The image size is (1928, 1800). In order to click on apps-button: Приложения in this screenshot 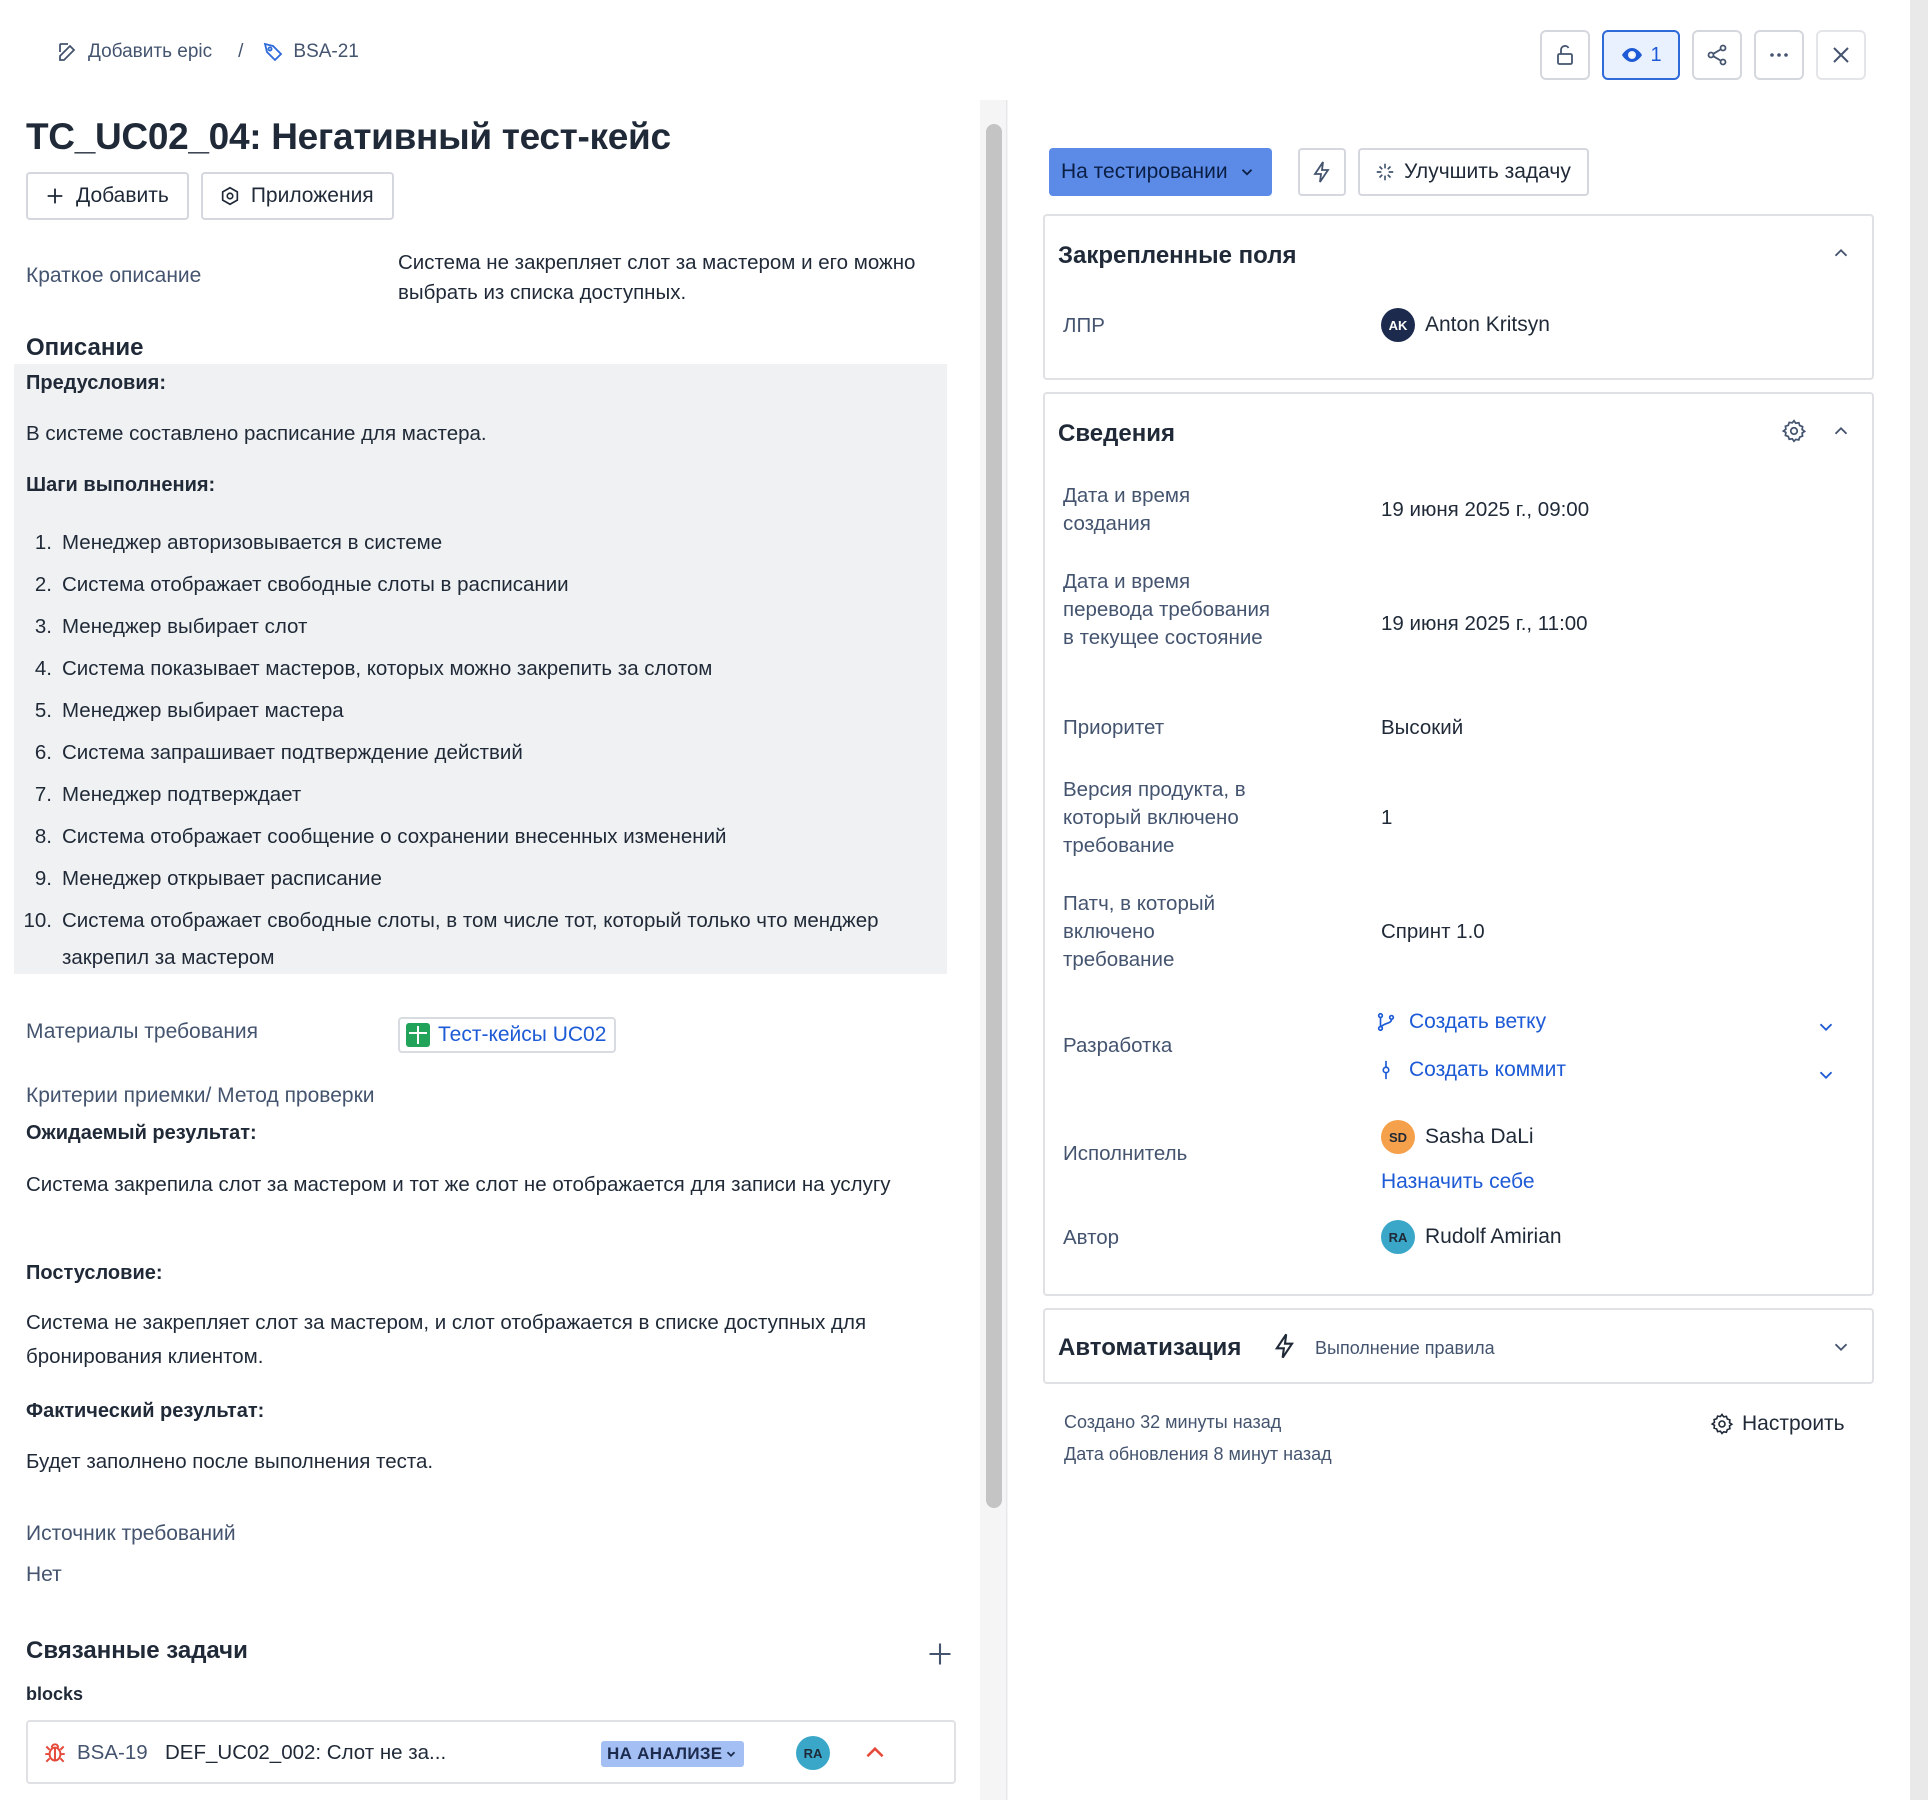, I will do `click(297, 196)`.